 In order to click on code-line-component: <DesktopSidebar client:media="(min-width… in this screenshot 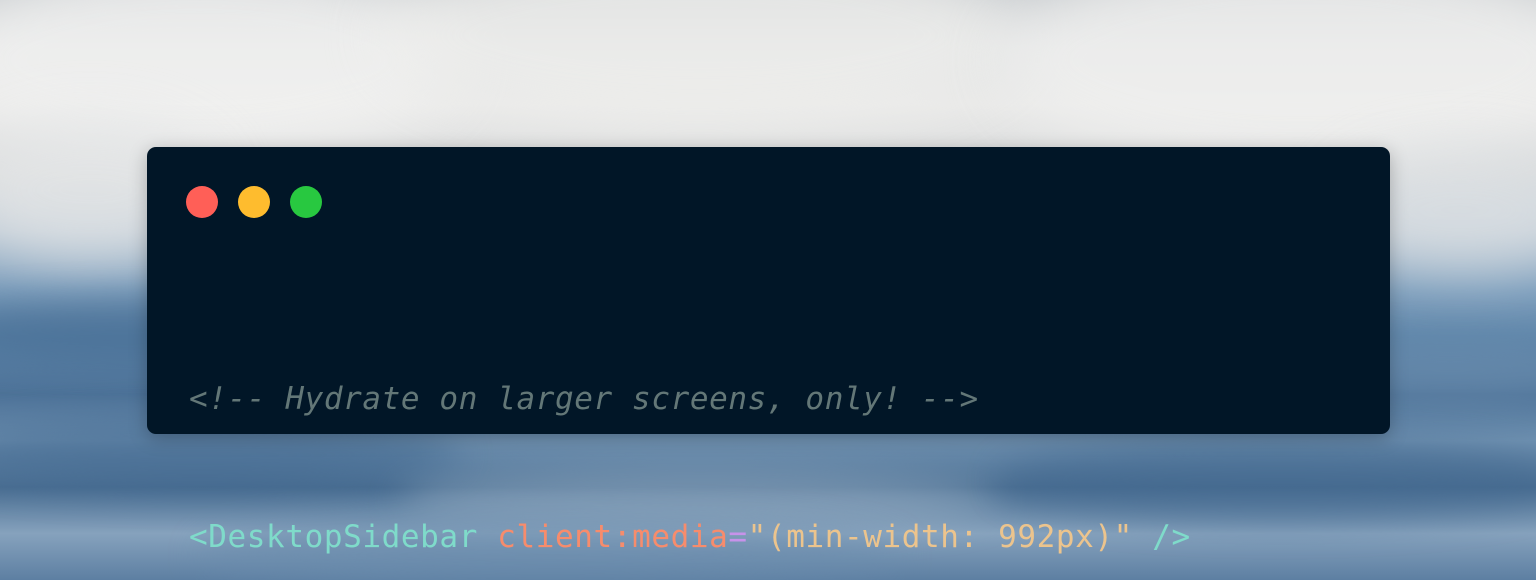, I will do `click(690, 537)`.